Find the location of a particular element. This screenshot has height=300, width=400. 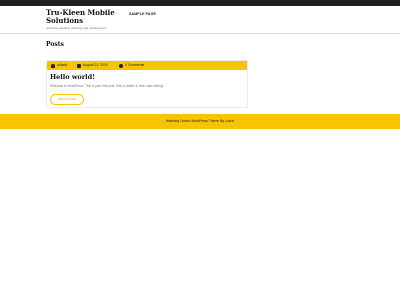

post-author: adfadh is located at coordinates (59, 65).